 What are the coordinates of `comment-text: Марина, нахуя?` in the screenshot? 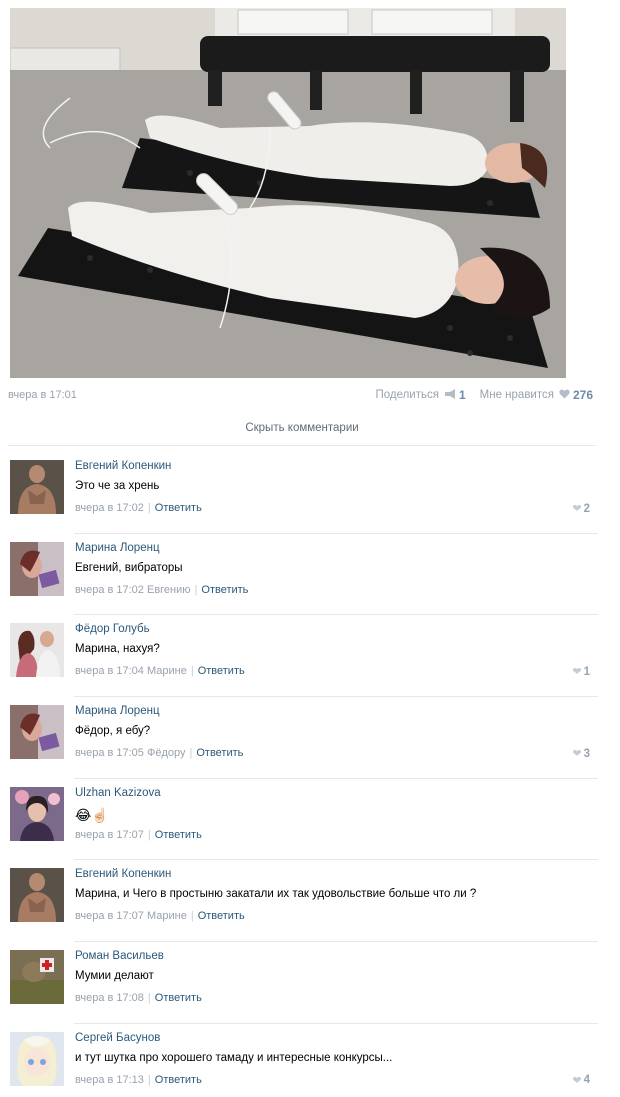 It's located at (117, 649).